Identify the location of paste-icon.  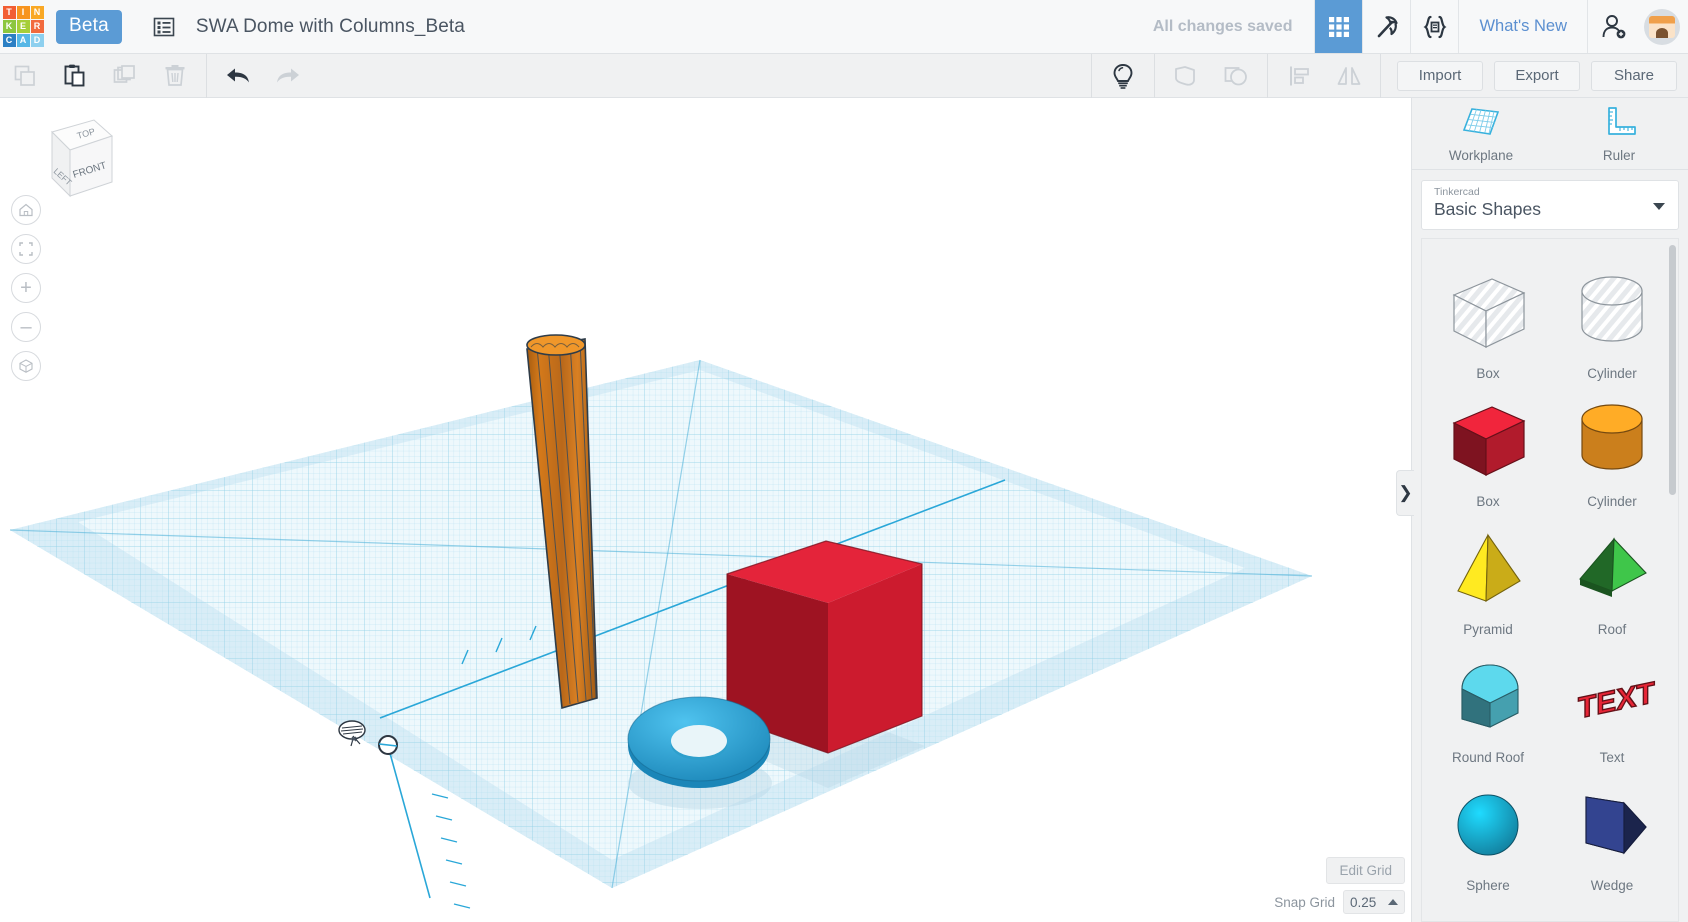
(75, 76).